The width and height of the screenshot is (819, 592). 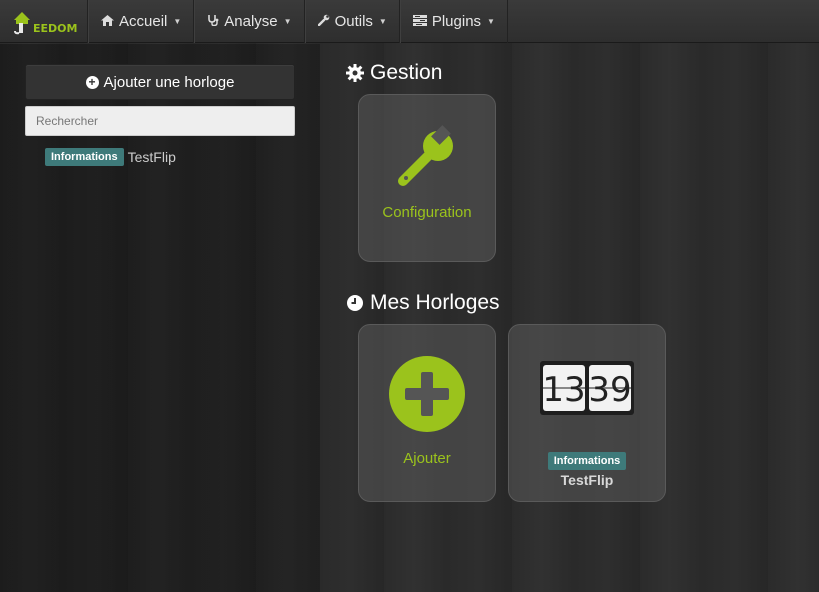 I want to click on clock-name: TestFlip, so click(x=587, y=480).